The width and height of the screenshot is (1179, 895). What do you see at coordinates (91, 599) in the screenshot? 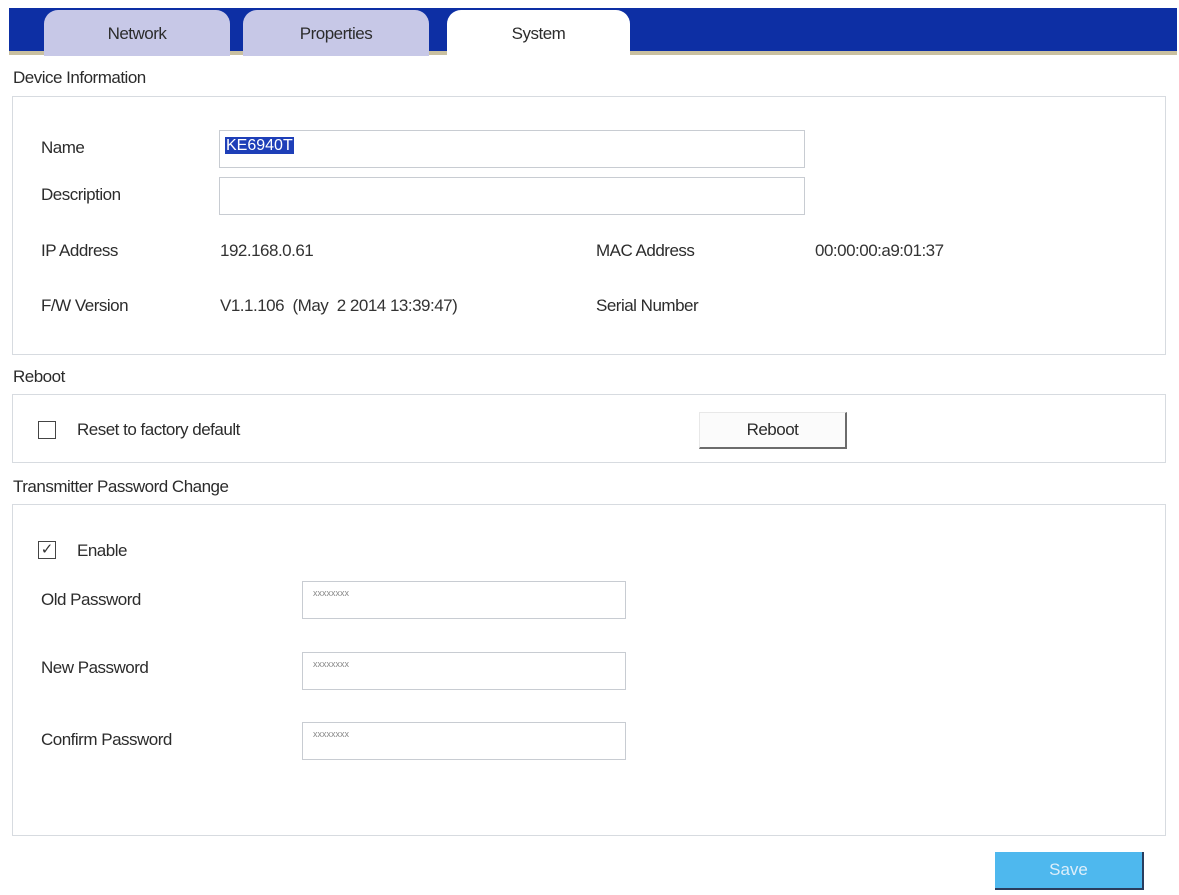
I see `old-password-label: Old Password` at bounding box center [91, 599].